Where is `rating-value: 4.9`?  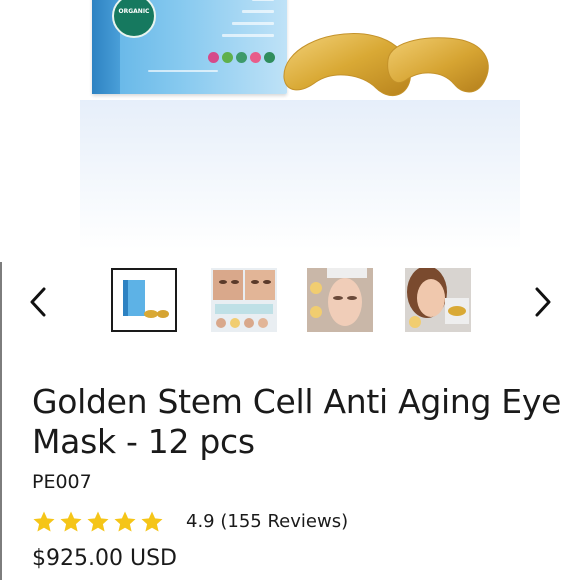
rating-value: 4.9 is located at coordinates (200, 521).